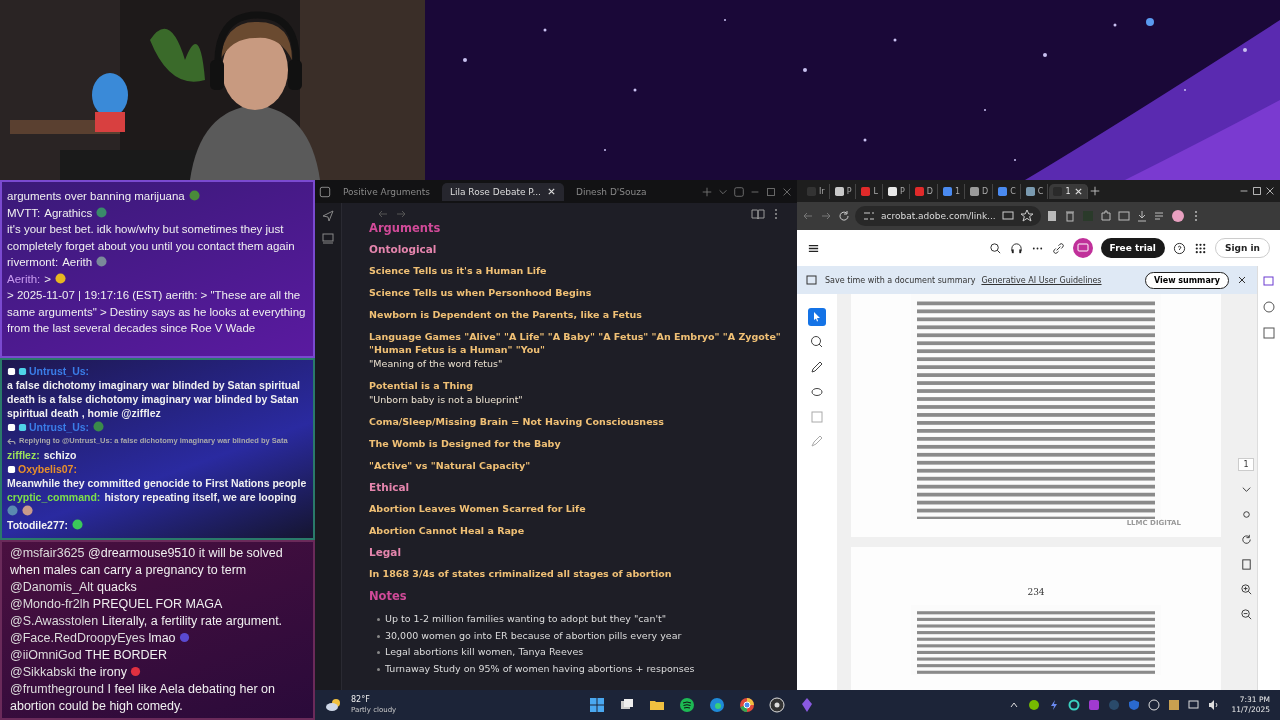  What do you see at coordinates (817, 317) in the screenshot?
I see `cursor-icon` at bounding box center [817, 317].